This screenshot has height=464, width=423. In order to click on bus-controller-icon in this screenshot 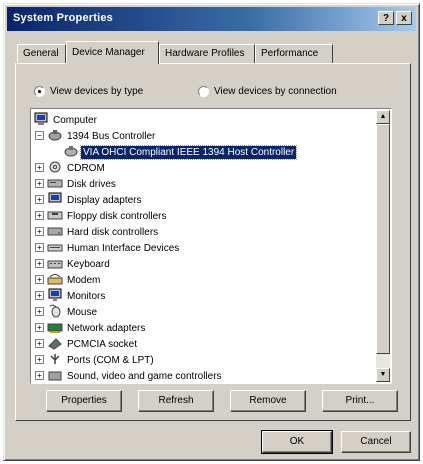, I will do `click(55, 135)`.